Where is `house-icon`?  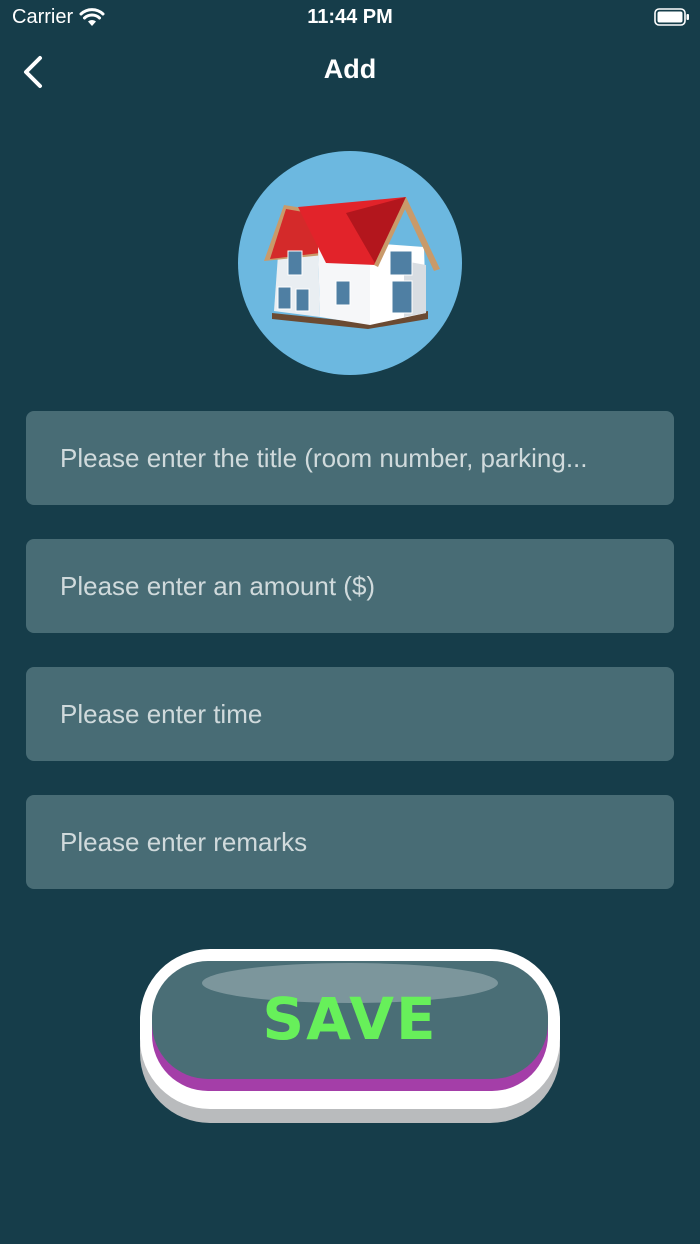 house-icon is located at coordinates (352, 263).